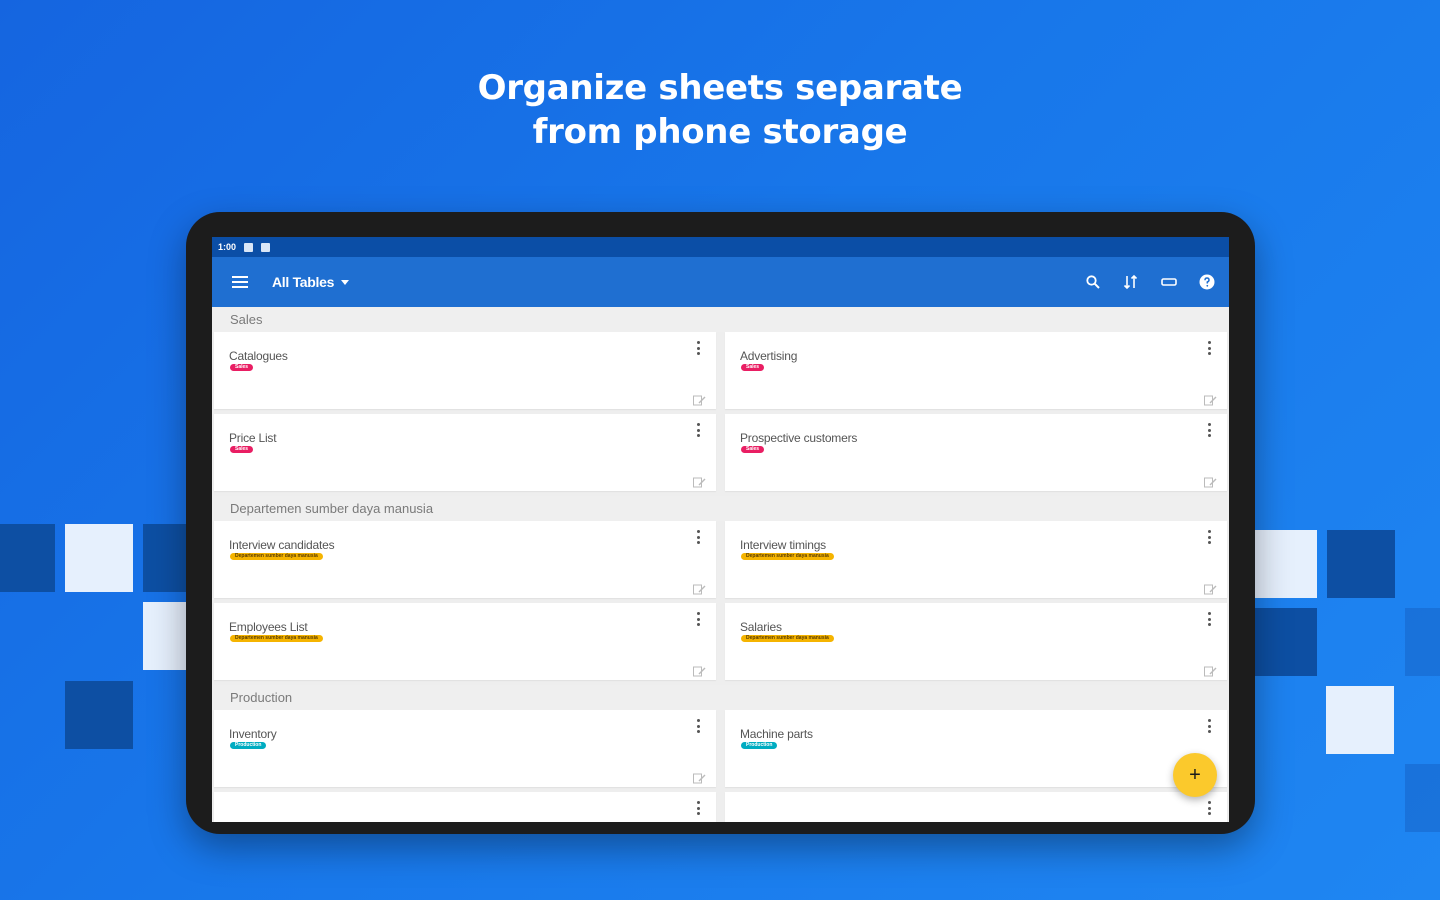  What do you see at coordinates (720, 88) in the screenshot?
I see `headline-line-1: Organize sheets separate` at bounding box center [720, 88].